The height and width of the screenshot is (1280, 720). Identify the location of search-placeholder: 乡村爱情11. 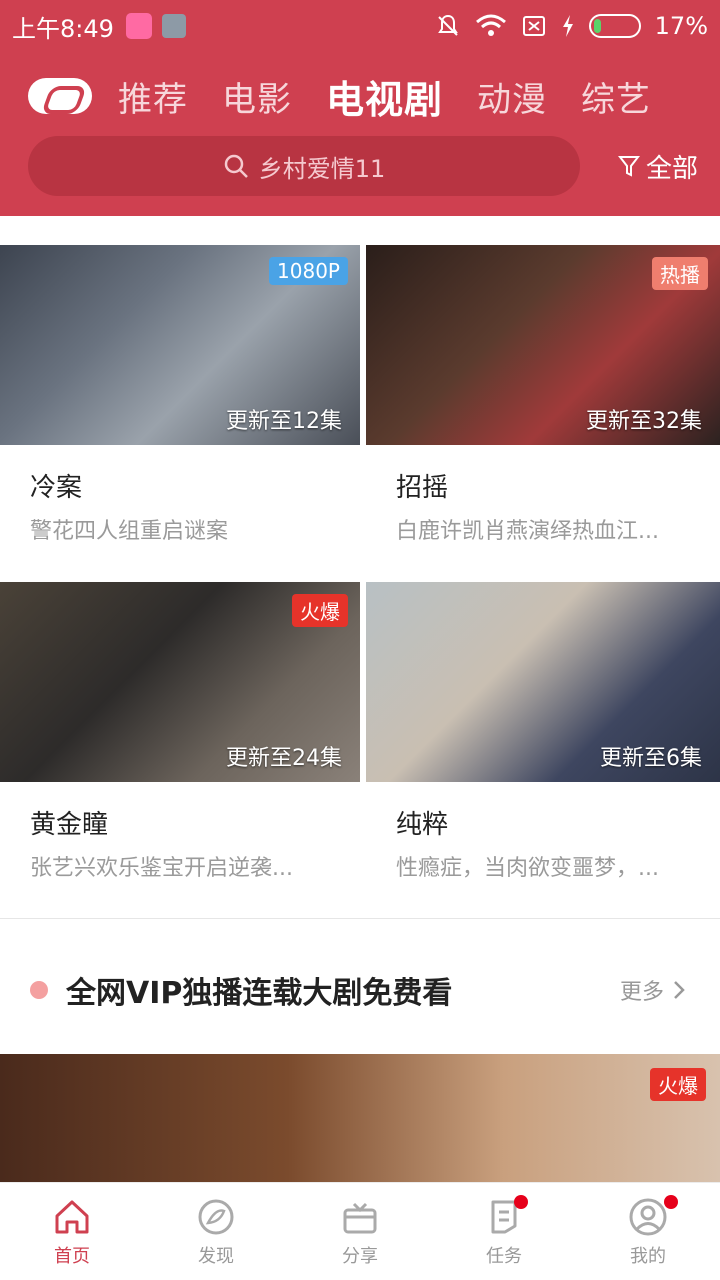
(322, 168).